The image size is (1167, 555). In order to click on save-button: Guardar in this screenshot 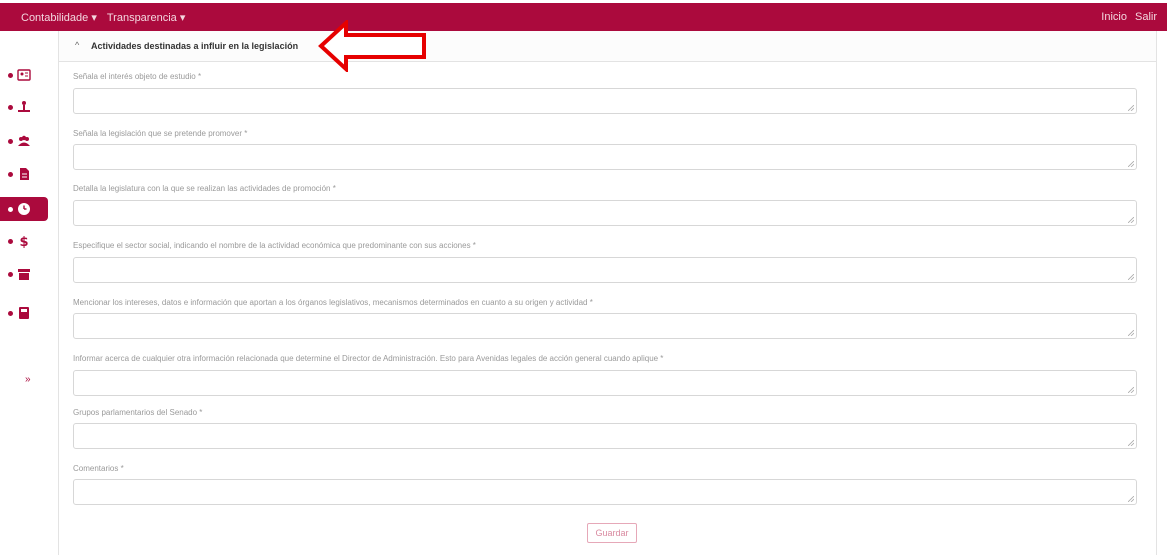, I will do `click(612, 533)`.